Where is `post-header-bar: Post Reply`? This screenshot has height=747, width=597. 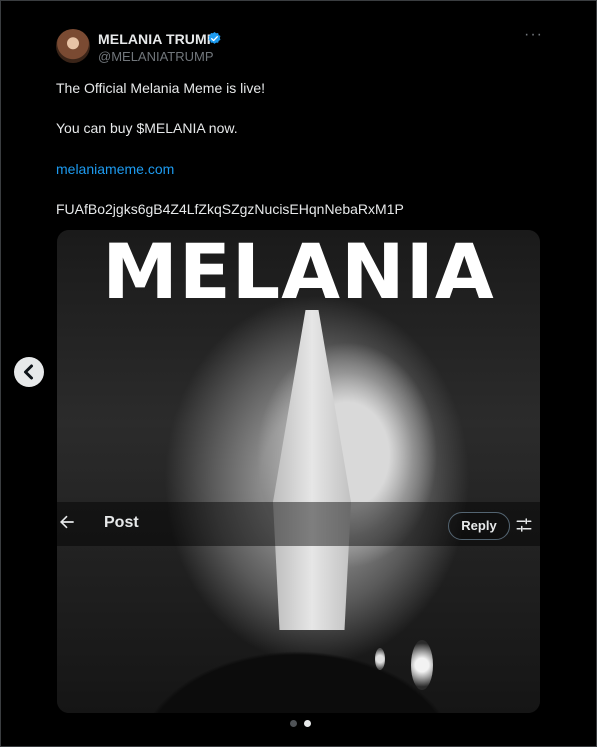
post-header-bar: Post Reply is located at coordinates (298, 524).